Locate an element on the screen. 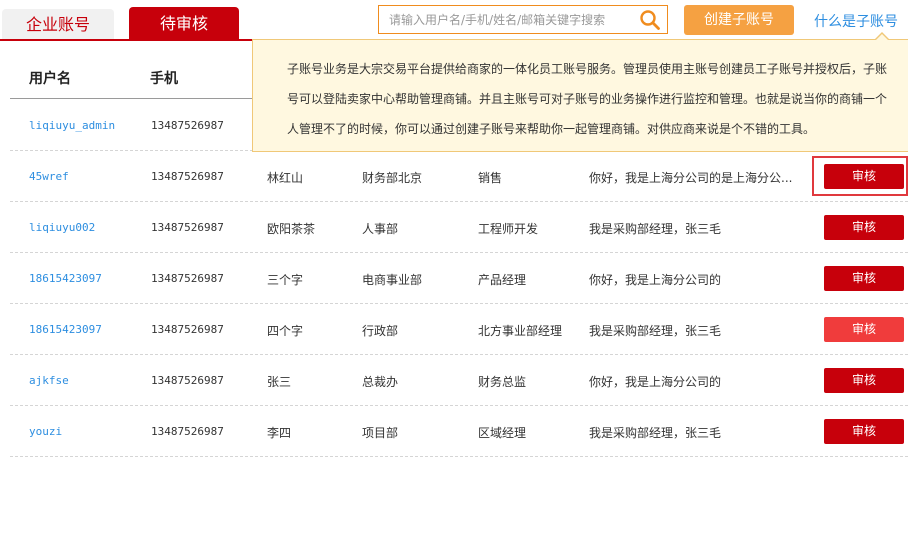 This screenshot has width=908, height=540. search-icon is located at coordinates (650, 20).